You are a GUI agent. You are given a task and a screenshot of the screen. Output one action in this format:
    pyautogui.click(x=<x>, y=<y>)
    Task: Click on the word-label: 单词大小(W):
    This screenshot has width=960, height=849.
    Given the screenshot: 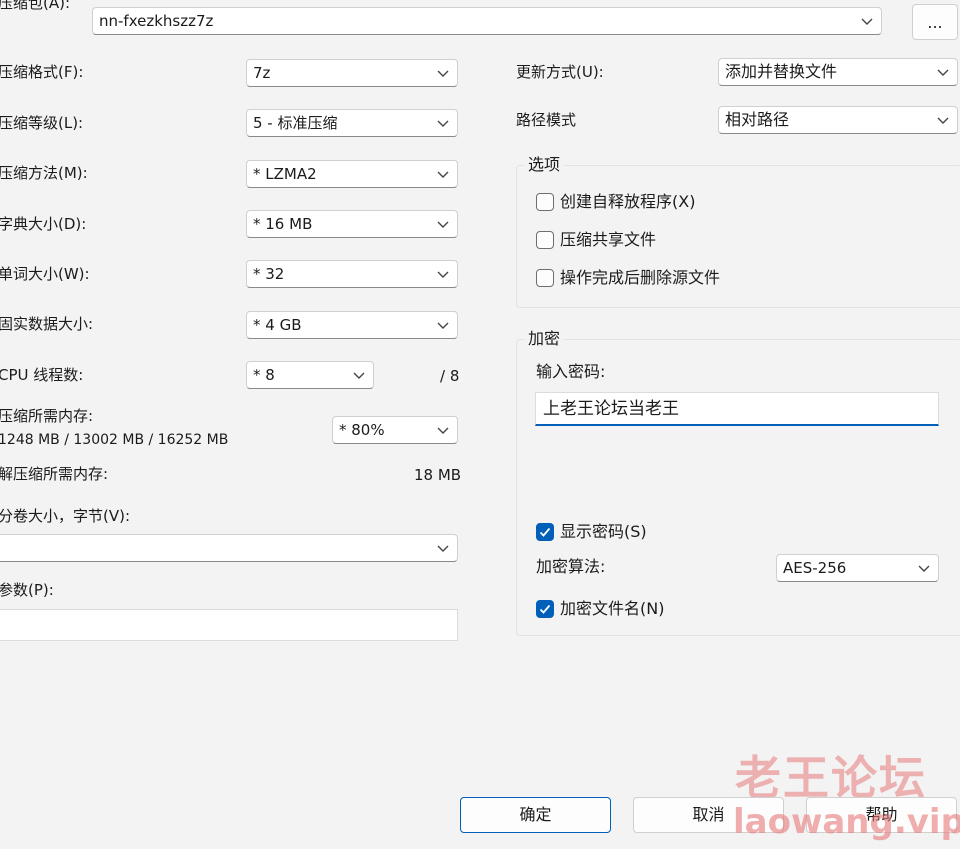 What is the action you would take?
    pyautogui.click(x=45, y=274)
    